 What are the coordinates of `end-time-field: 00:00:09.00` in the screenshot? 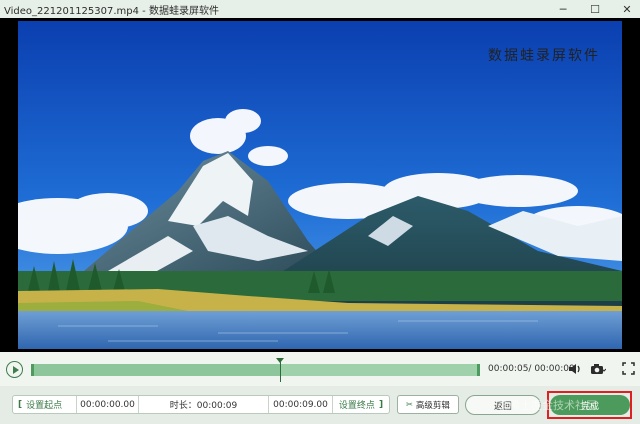 It's located at (301, 404).